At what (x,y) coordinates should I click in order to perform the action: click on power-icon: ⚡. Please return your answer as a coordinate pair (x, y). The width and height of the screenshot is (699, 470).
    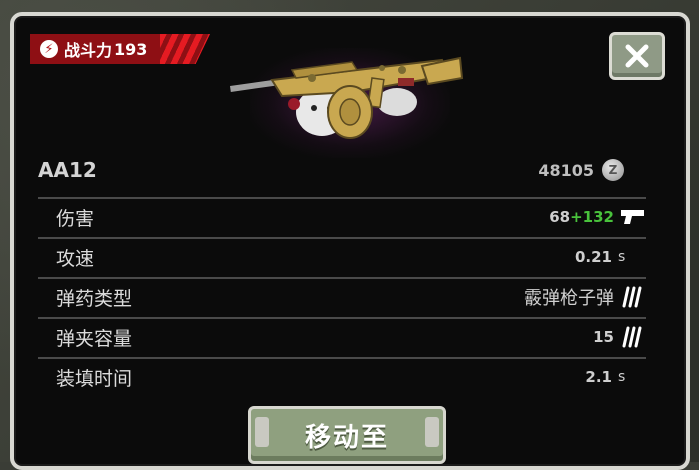
    Looking at the image, I should click on (49, 49).